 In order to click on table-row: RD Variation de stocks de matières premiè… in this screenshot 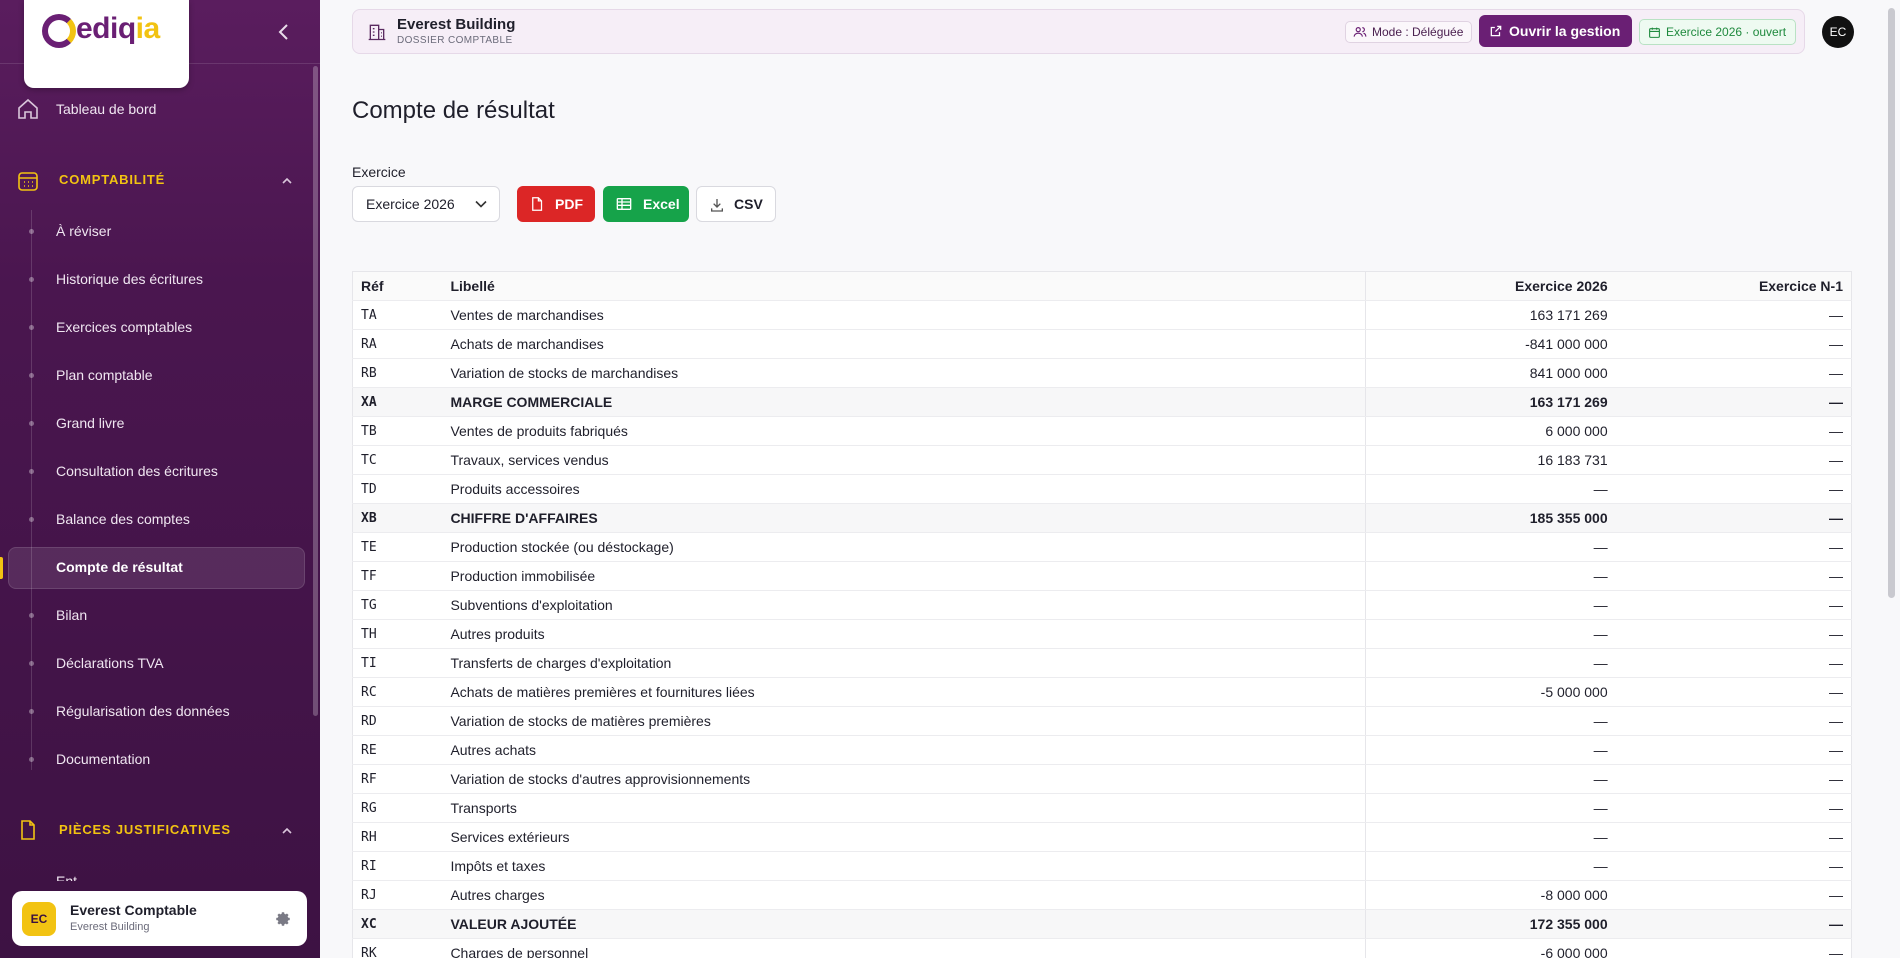, I will do `click(1102, 721)`.